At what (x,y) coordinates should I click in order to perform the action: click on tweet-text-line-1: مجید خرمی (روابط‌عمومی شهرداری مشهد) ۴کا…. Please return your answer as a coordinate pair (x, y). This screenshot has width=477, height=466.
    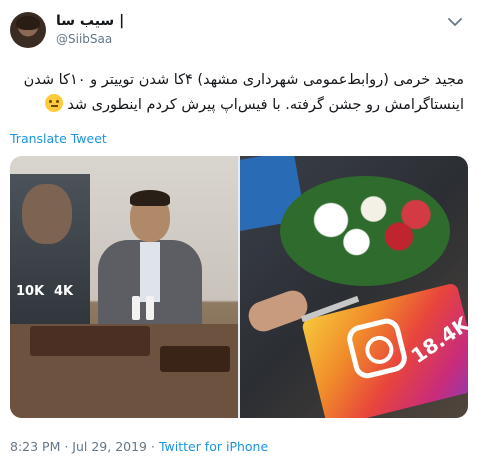
    Looking at the image, I should click on (243, 80).